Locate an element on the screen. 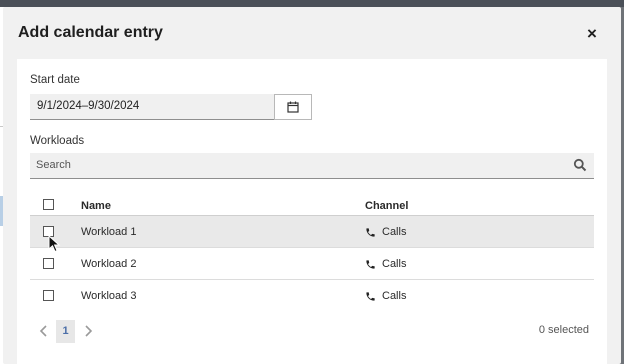 The image size is (624, 364). table-row: Workload 2 Calls is located at coordinates (312, 264).